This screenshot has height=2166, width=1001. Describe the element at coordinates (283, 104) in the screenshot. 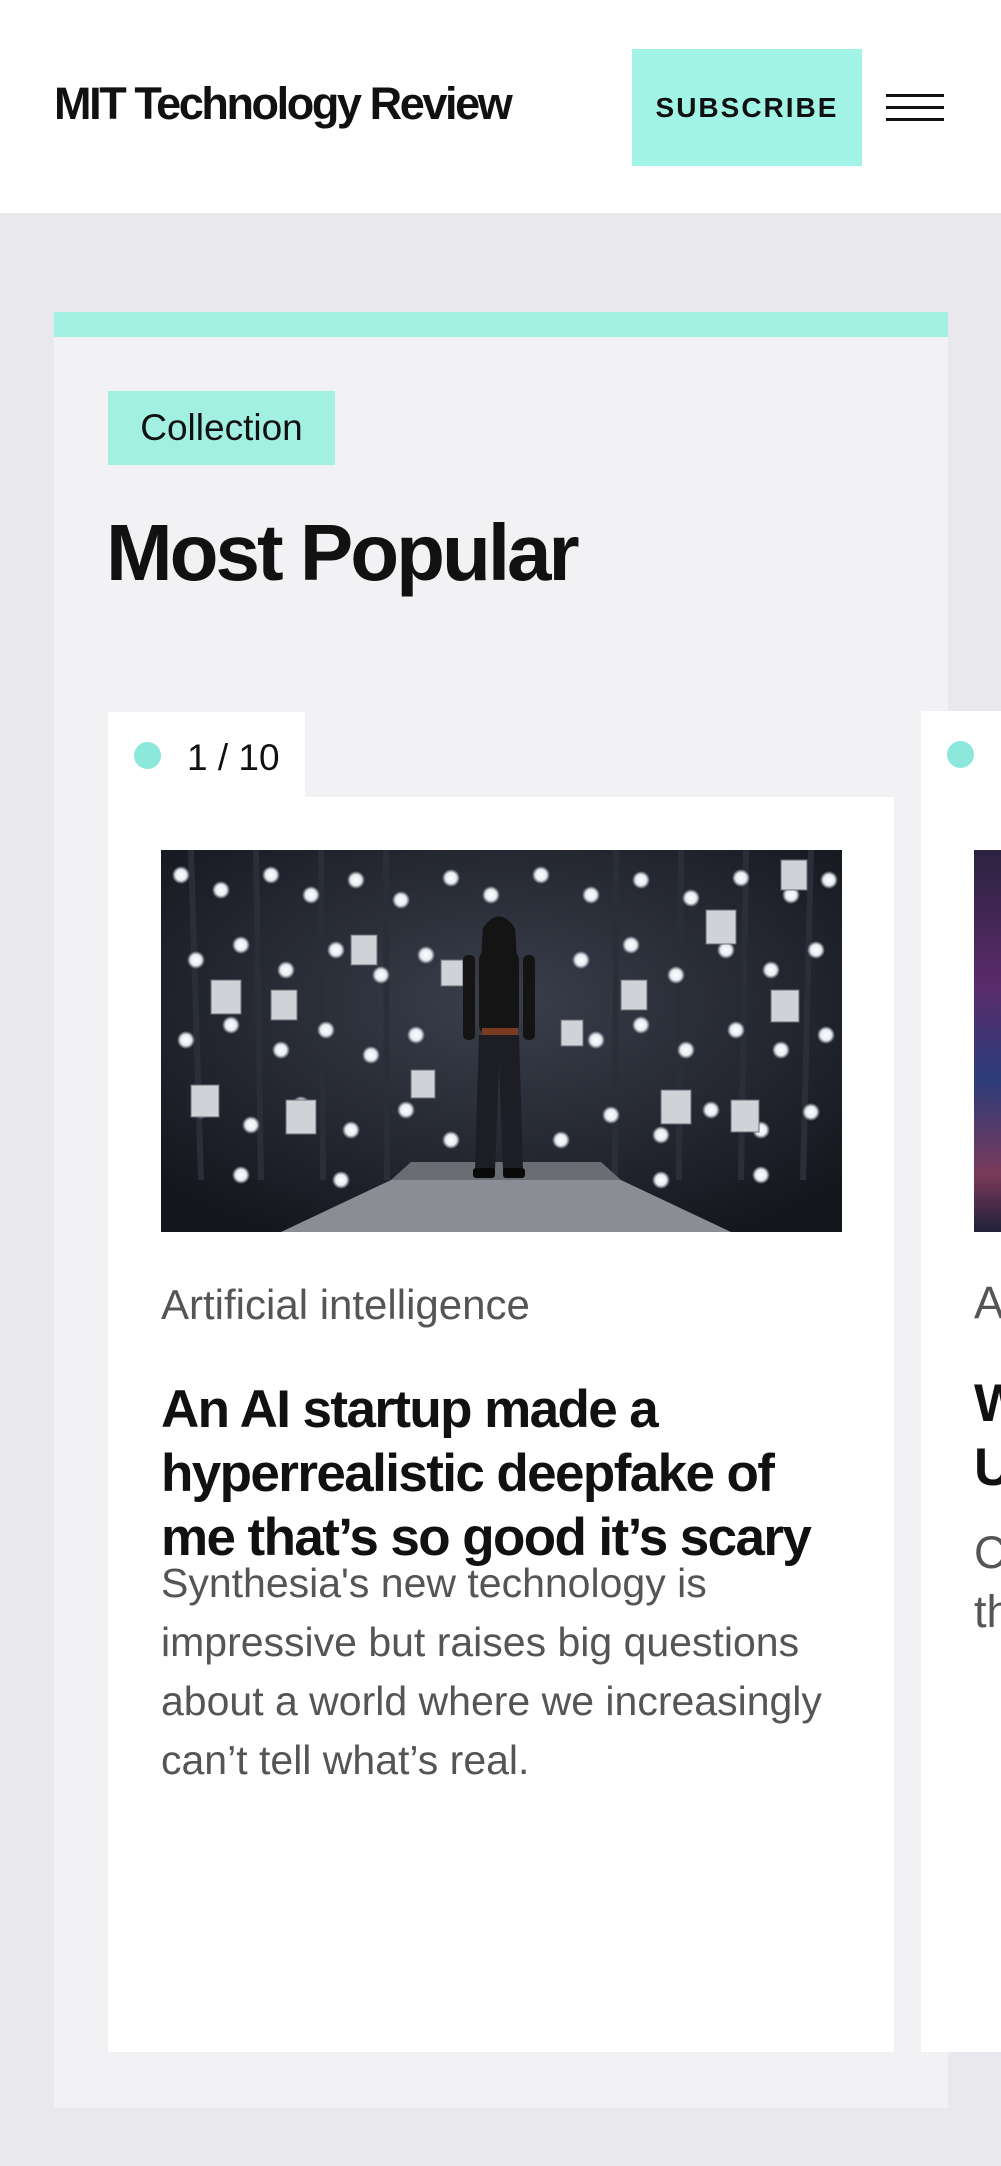

I see `site-logo: MIT Technology Review` at that location.